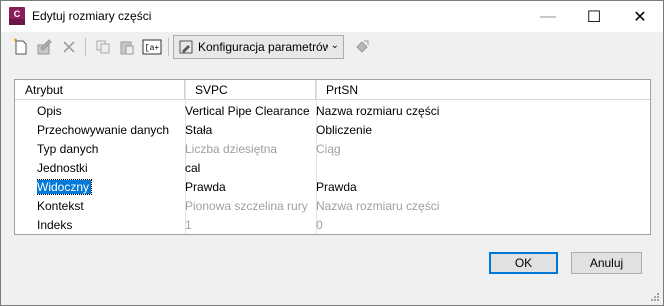  What do you see at coordinates (523, 263) in the screenshot?
I see `ok-button: OK` at bounding box center [523, 263].